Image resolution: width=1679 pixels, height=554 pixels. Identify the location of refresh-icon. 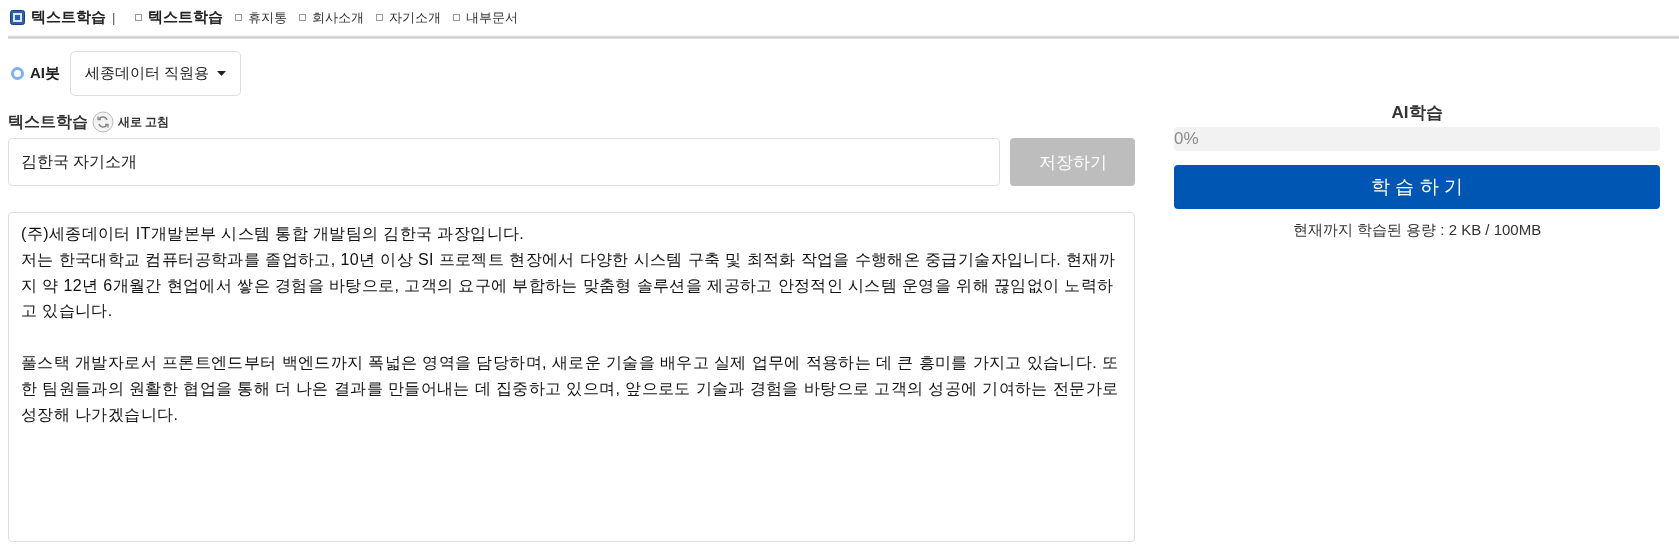
(103, 122).